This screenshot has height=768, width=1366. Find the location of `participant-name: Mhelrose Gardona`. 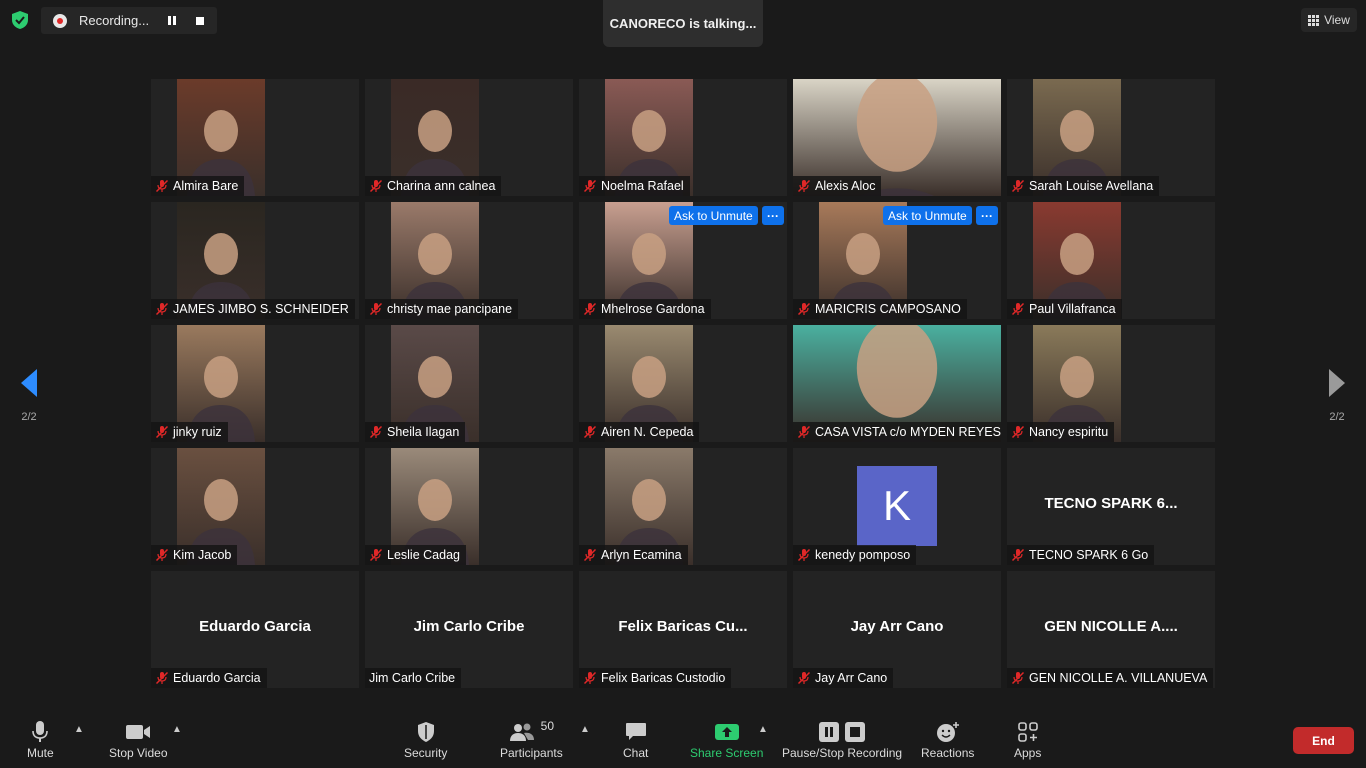

participant-name: Mhelrose Gardona is located at coordinates (653, 309).